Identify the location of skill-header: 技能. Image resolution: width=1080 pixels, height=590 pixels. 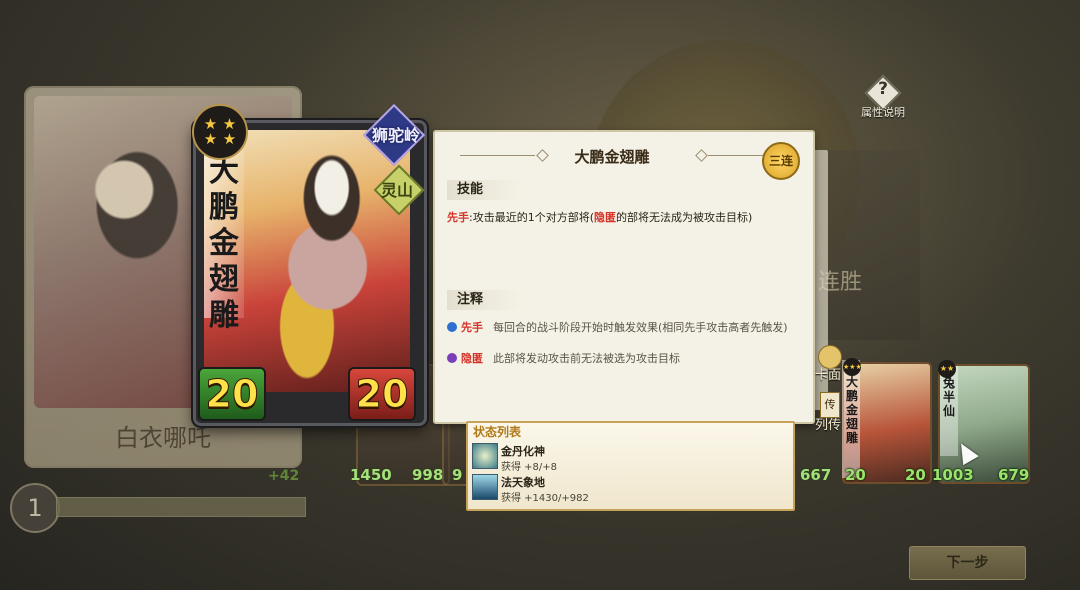
(484, 190).